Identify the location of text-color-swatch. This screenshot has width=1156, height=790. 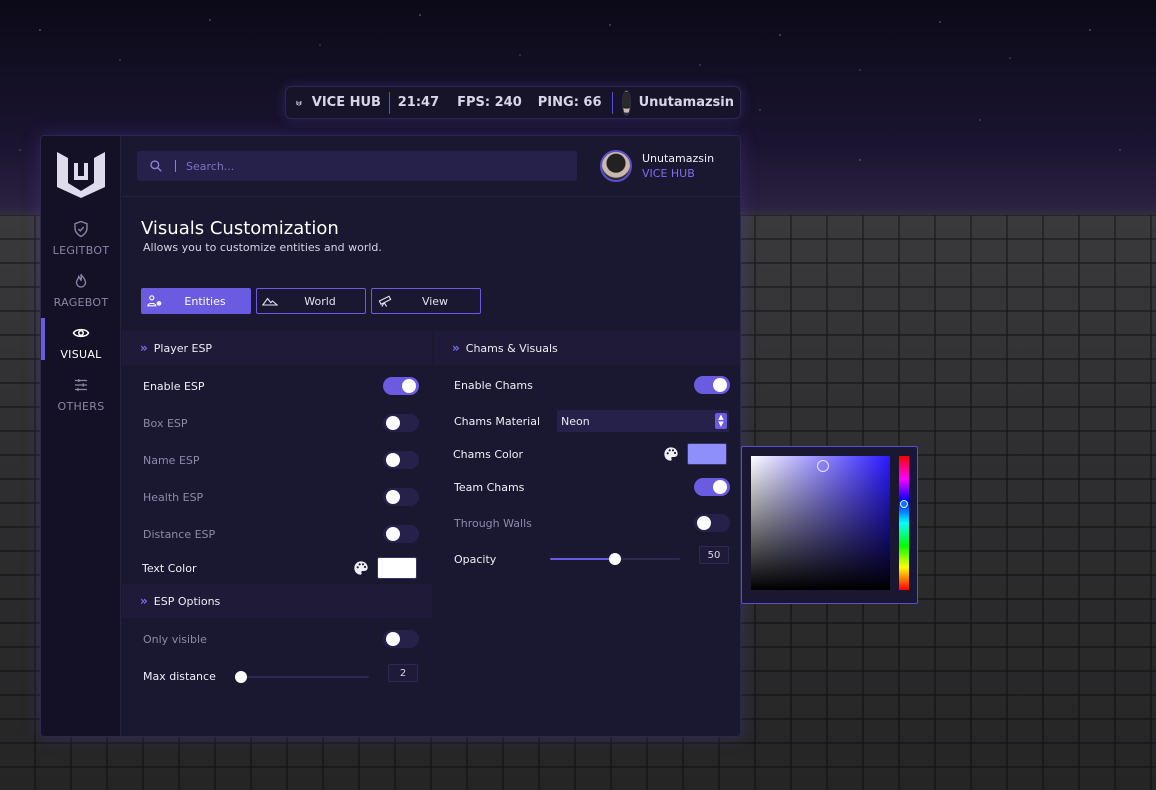
(397, 568).